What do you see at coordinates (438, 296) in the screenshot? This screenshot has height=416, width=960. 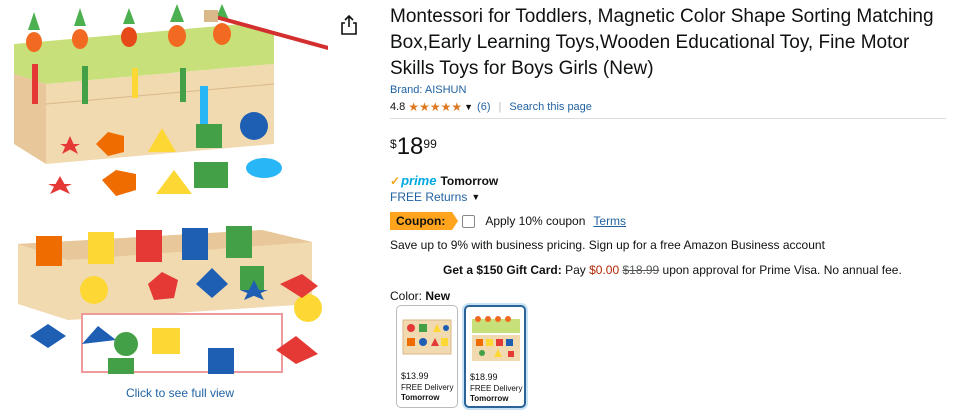 I see `color-value: New` at bounding box center [438, 296].